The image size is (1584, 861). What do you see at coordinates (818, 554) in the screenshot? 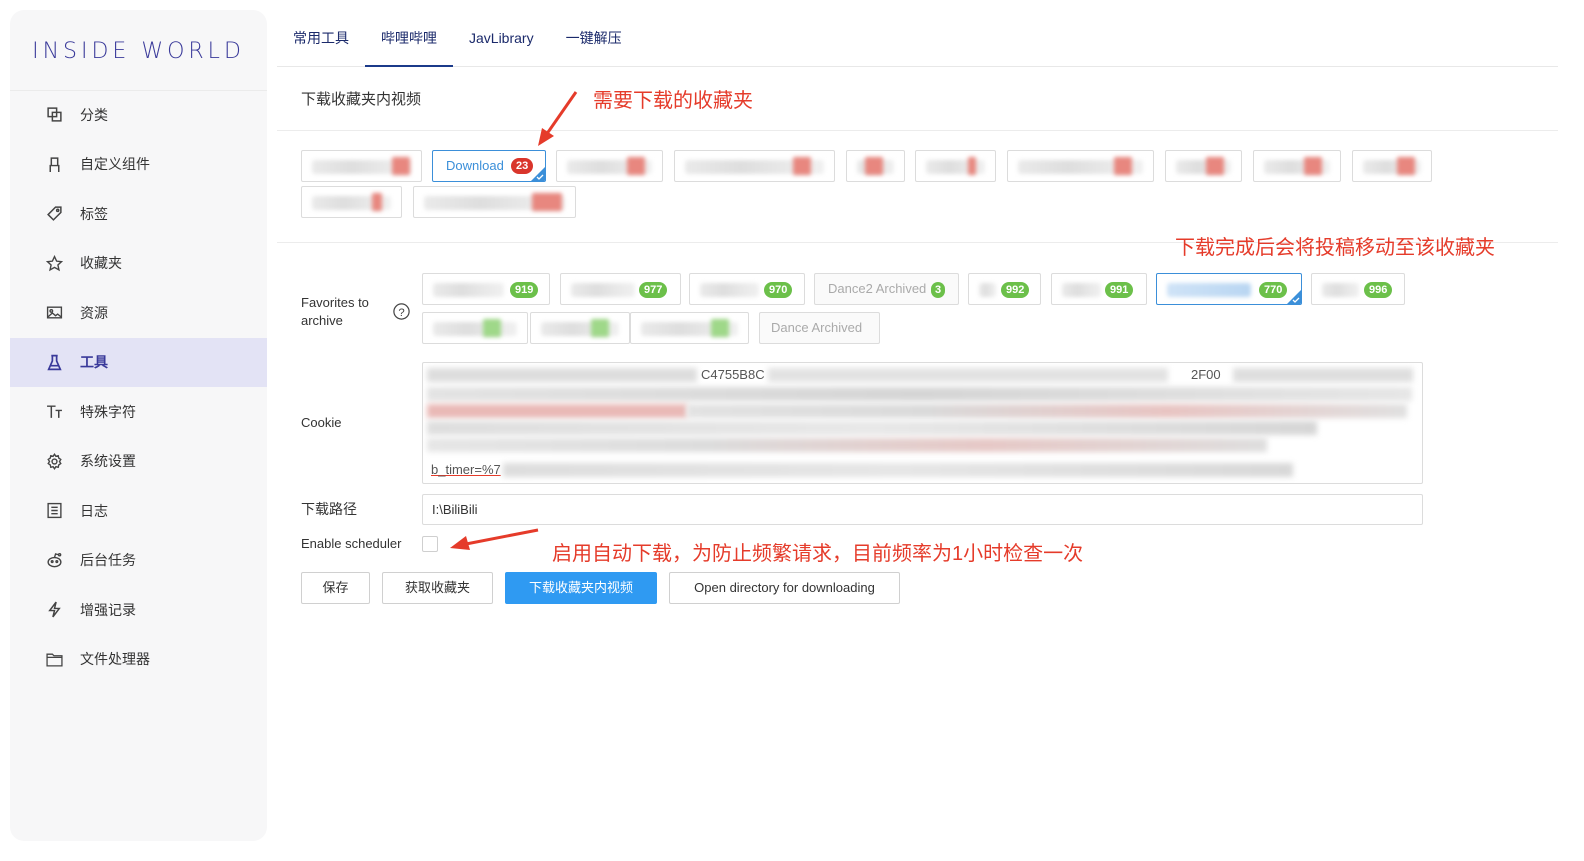
I see `annotation-auto-download: 启用自动下载，为防止频繁请求，目前频率为1小时检查一次` at bounding box center [818, 554].